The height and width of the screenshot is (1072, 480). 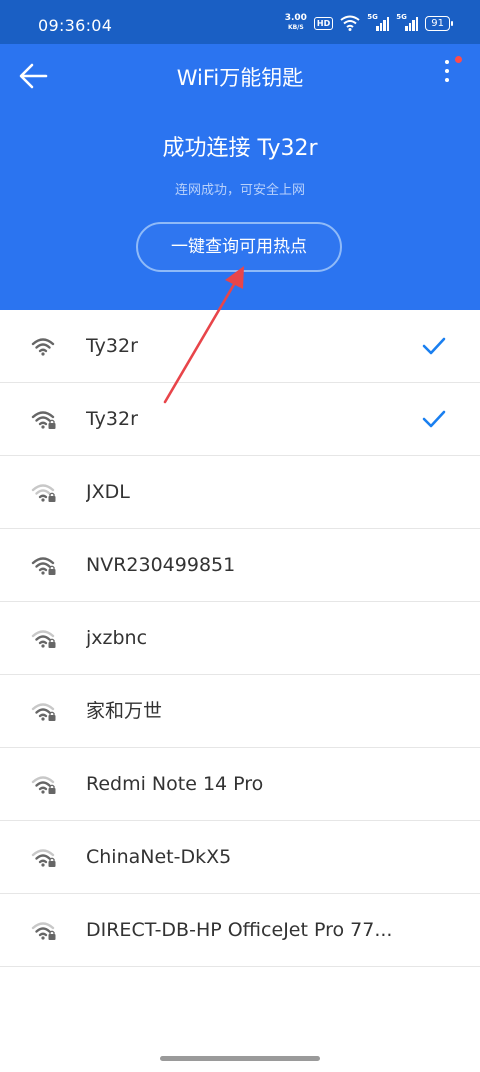 What do you see at coordinates (439, 23) in the screenshot?
I see `battery-icon: 91` at bounding box center [439, 23].